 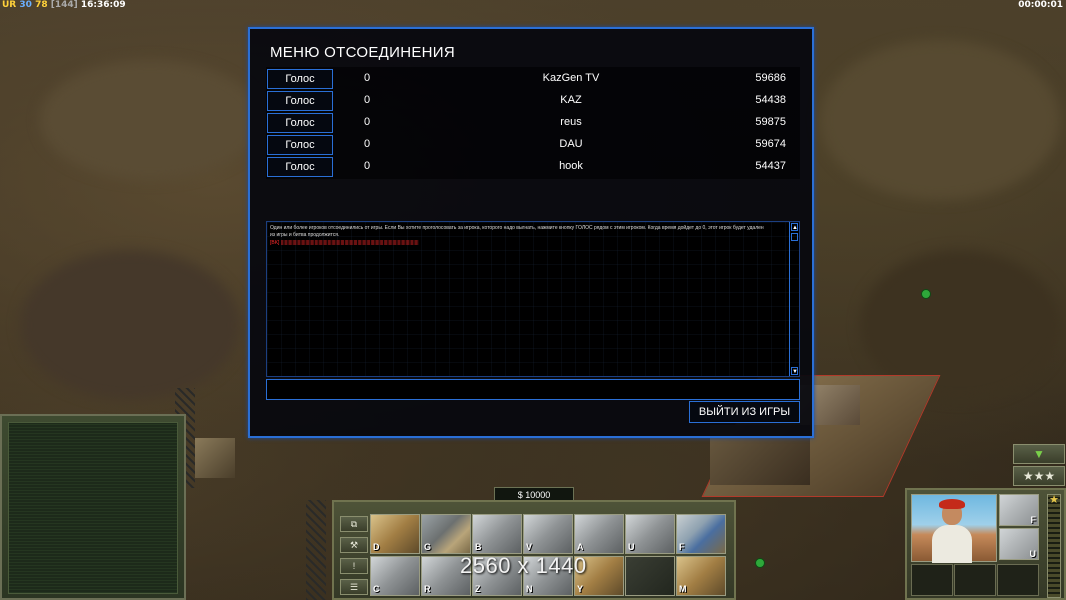 What do you see at coordinates (529, 589) in the screenshot?
I see `hotkey-label: N` at bounding box center [529, 589].